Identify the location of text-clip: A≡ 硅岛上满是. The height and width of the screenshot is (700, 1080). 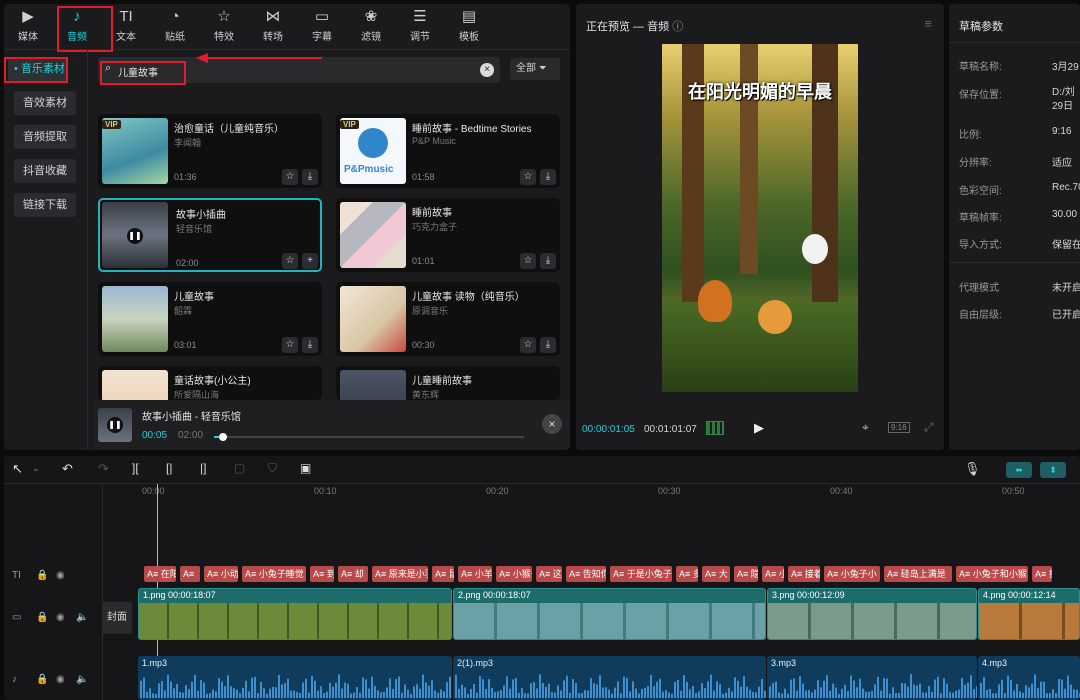
(918, 574).